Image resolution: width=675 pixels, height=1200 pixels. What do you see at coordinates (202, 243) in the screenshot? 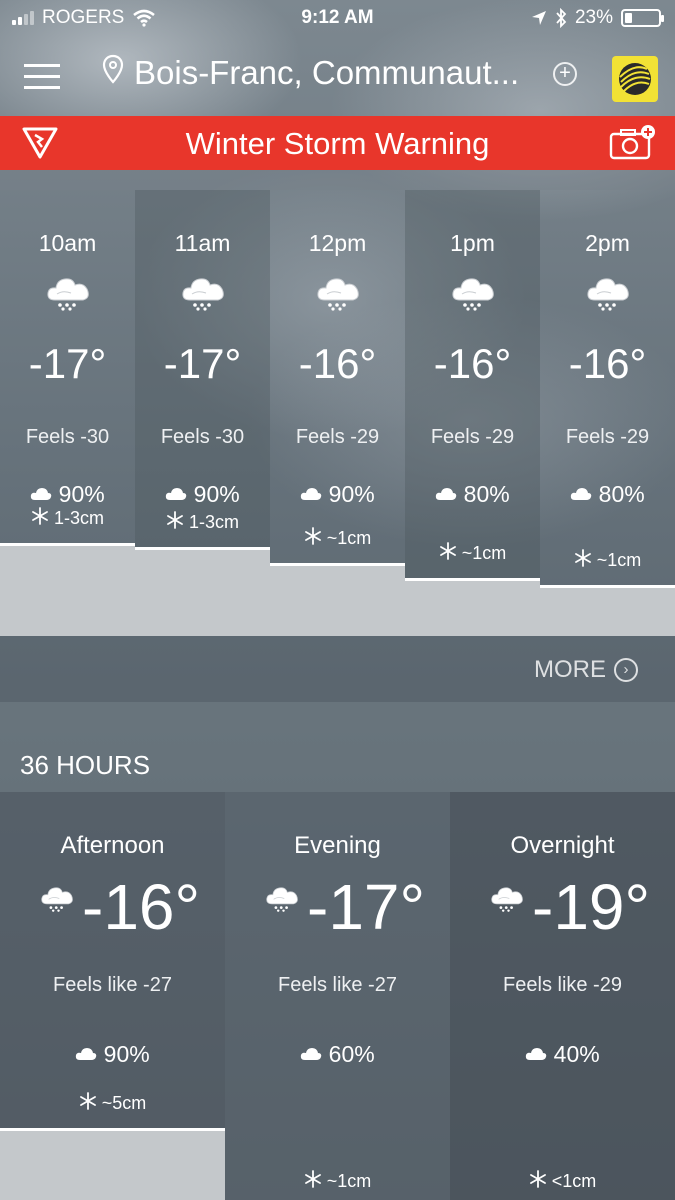
I see `hour-time: 11am` at bounding box center [202, 243].